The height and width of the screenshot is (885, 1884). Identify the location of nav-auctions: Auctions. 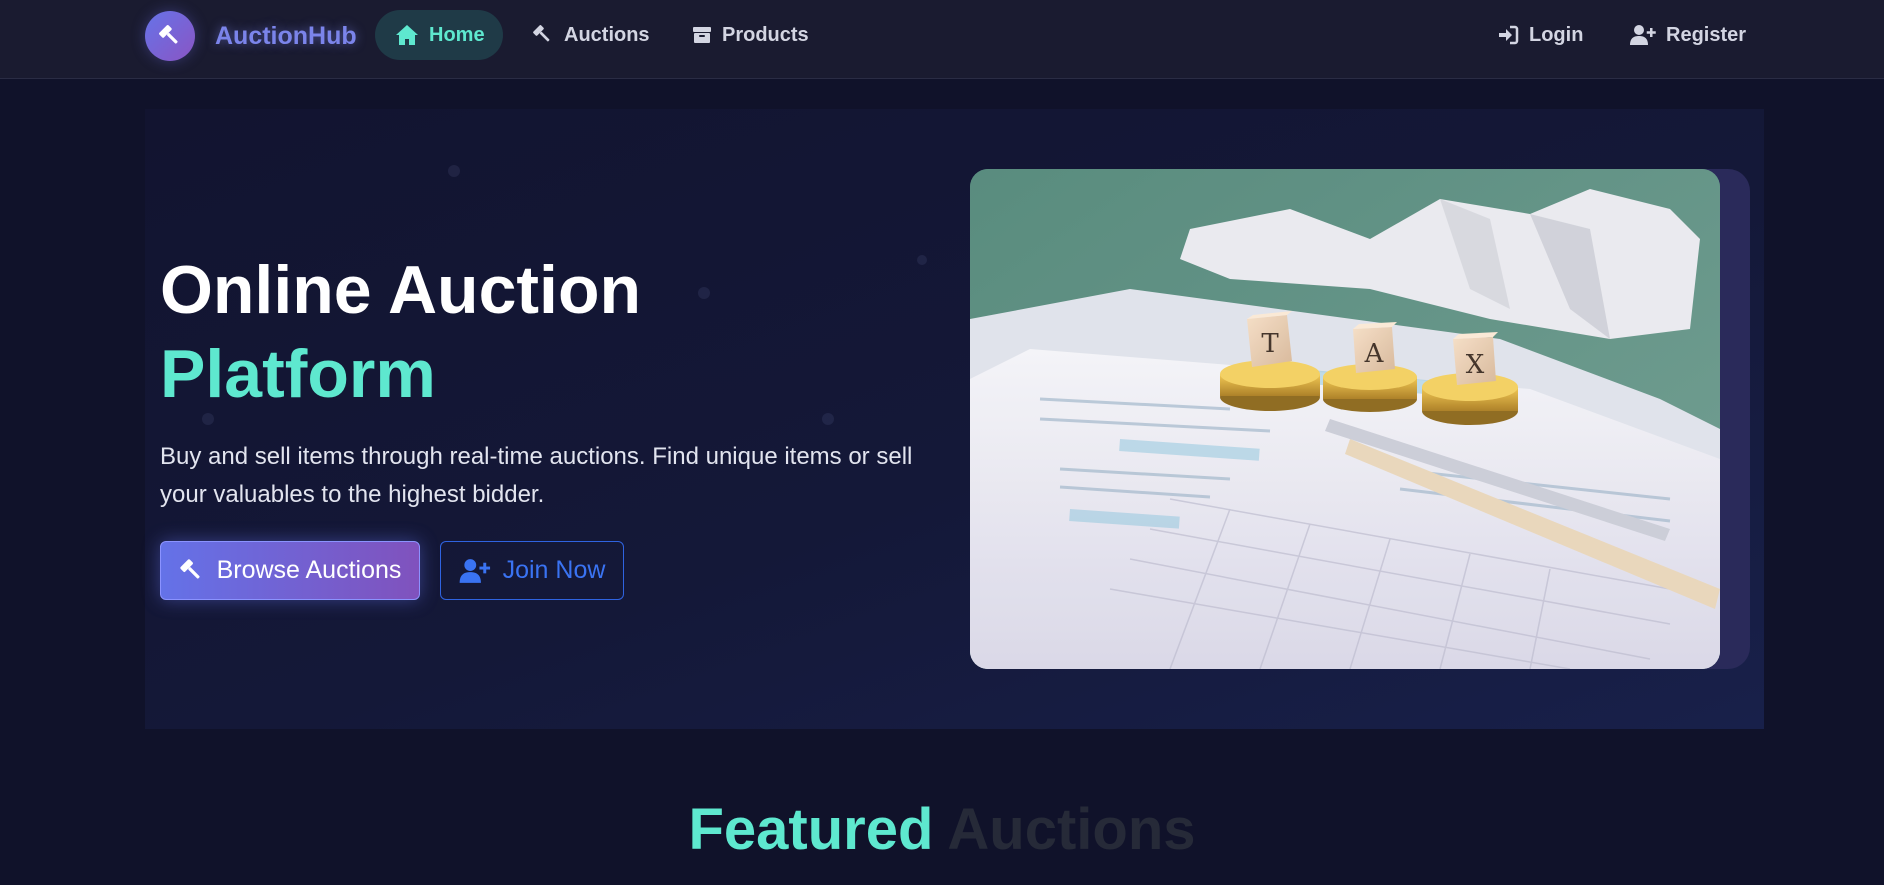
(591, 35).